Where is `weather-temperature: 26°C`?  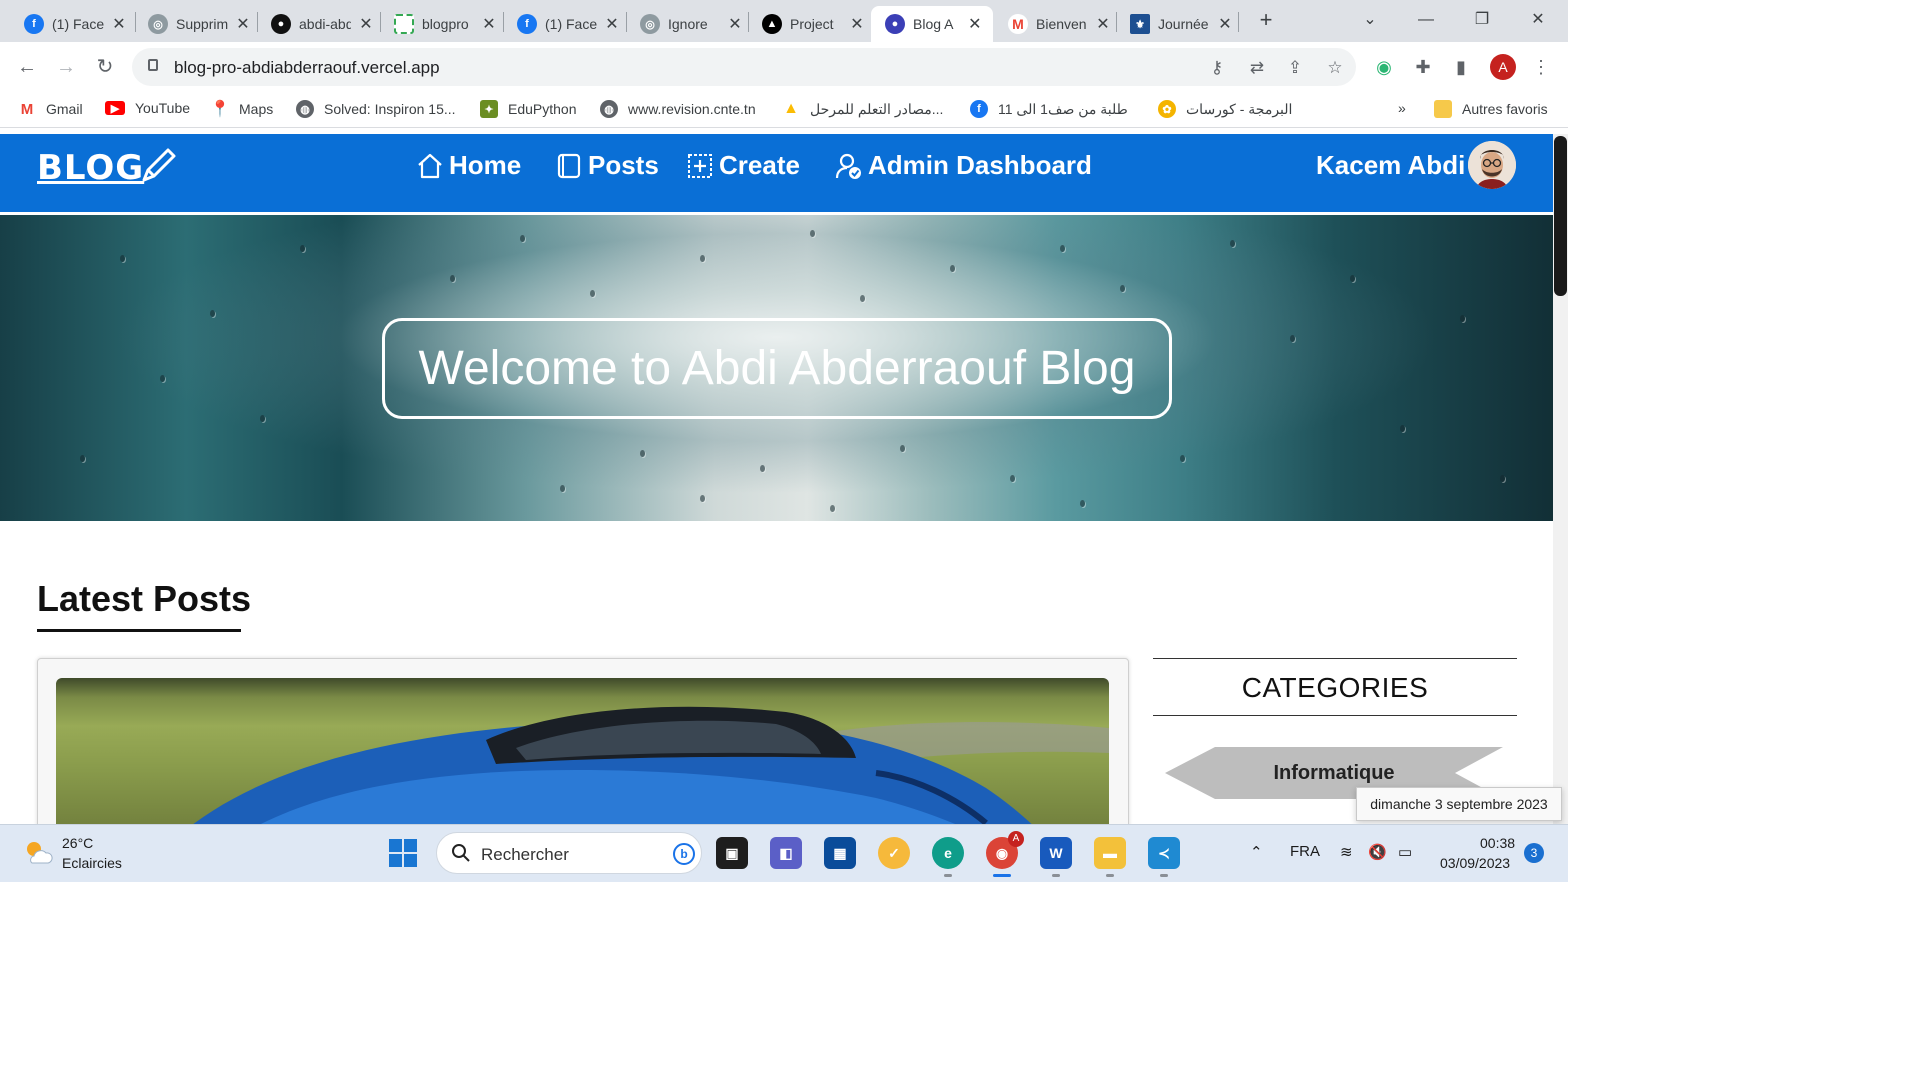
weather-temperature: 26°C is located at coordinates (77, 843).